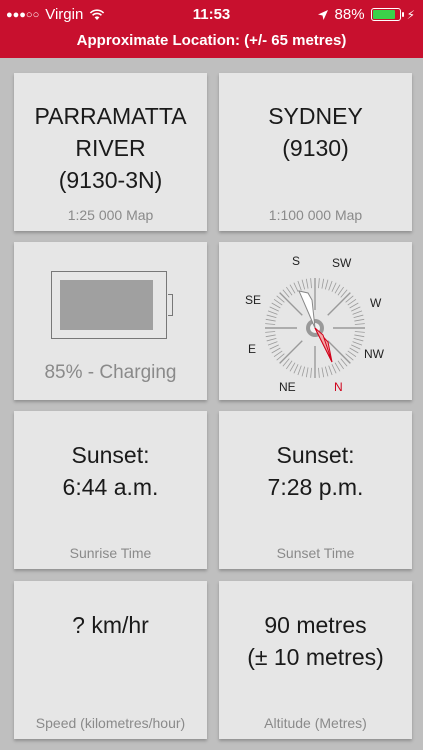 This screenshot has width=423, height=750. What do you see at coordinates (315, 487) in the screenshot?
I see `sunset-time: 7:28 p.m.` at bounding box center [315, 487].